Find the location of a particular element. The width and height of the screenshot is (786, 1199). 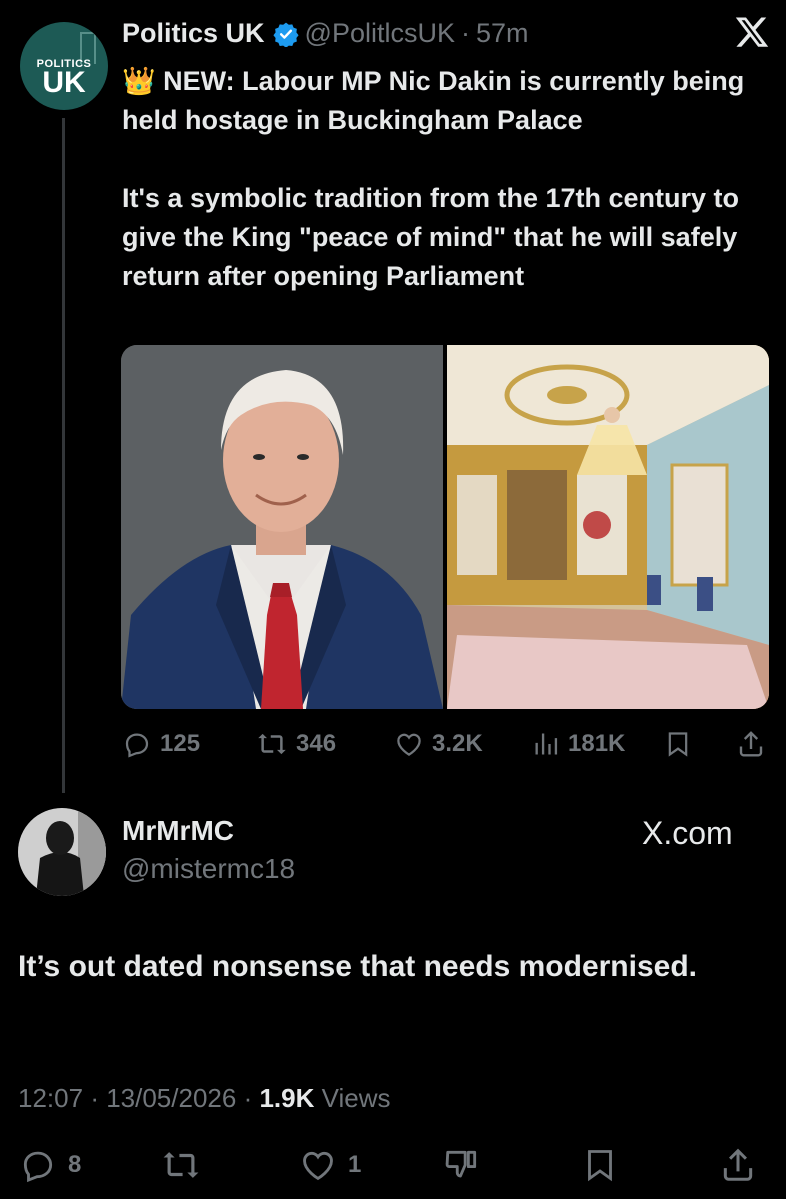

thread-connector-line is located at coordinates (63, 455).